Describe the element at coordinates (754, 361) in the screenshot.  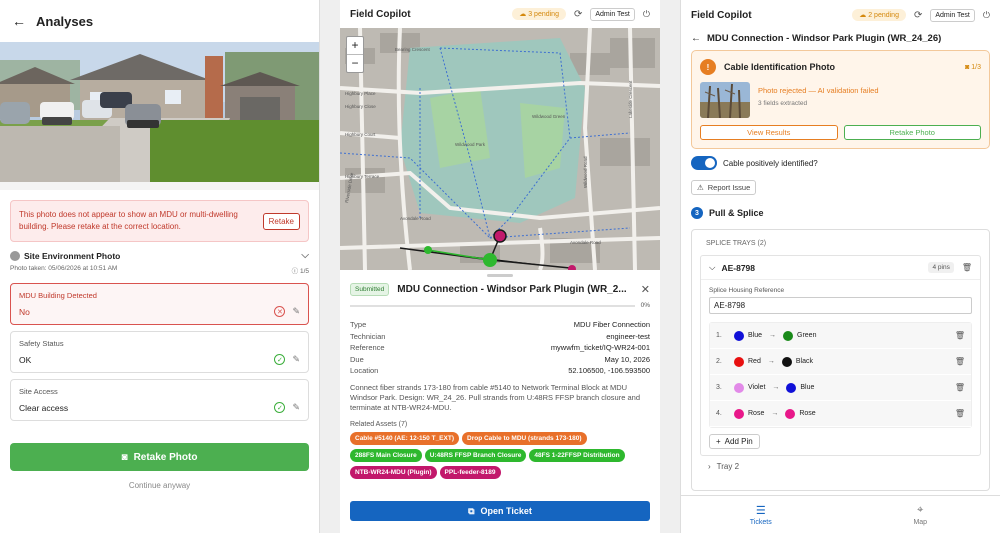
I see `from-color: Red` at that location.